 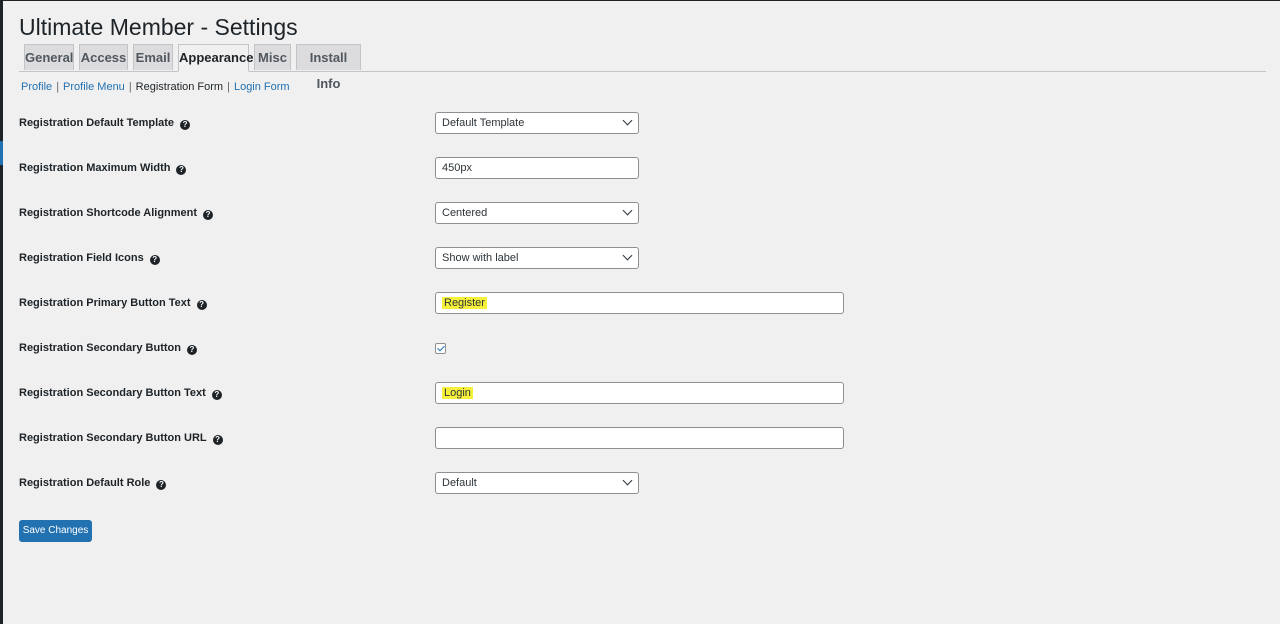 What do you see at coordinates (459, 483) in the screenshot?
I see `default-role-value: Default` at bounding box center [459, 483].